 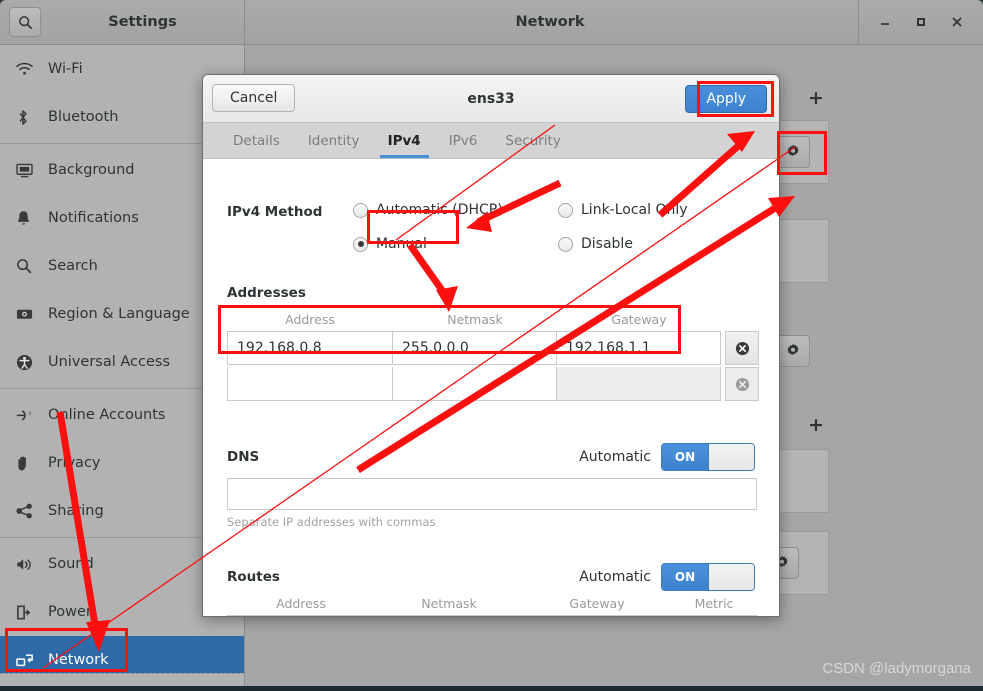 I want to click on routes-automatic-toggle: ON, so click(x=708, y=577).